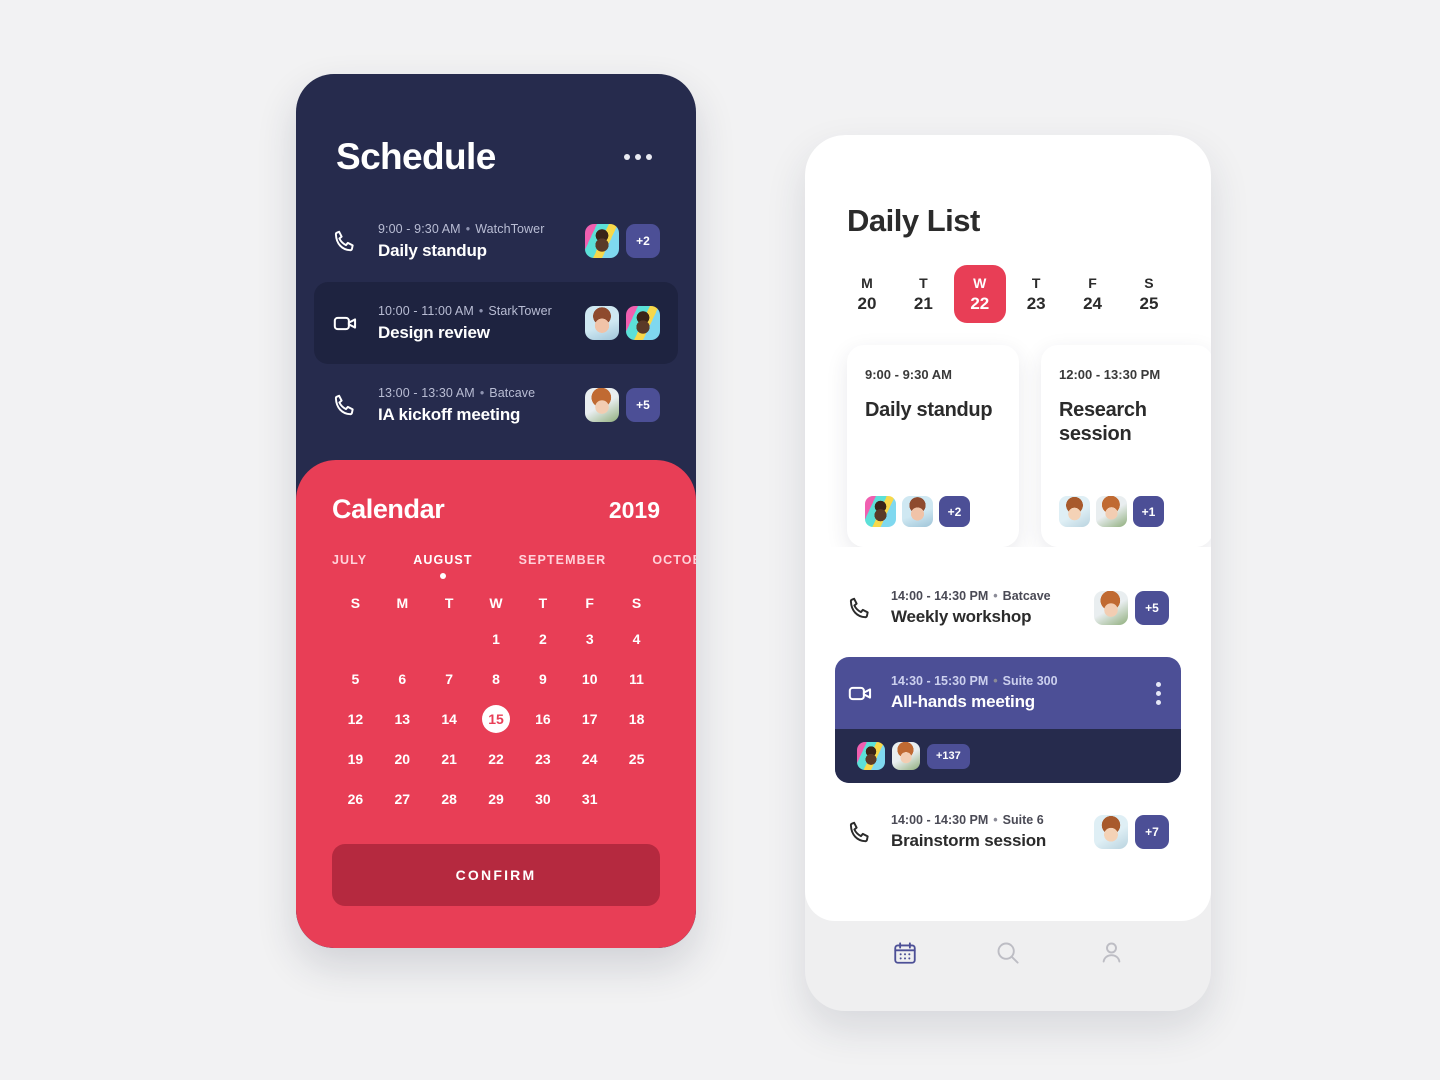 The height and width of the screenshot is (1080, 1440). I want to click on day-number: 23, so click(1036, 303).